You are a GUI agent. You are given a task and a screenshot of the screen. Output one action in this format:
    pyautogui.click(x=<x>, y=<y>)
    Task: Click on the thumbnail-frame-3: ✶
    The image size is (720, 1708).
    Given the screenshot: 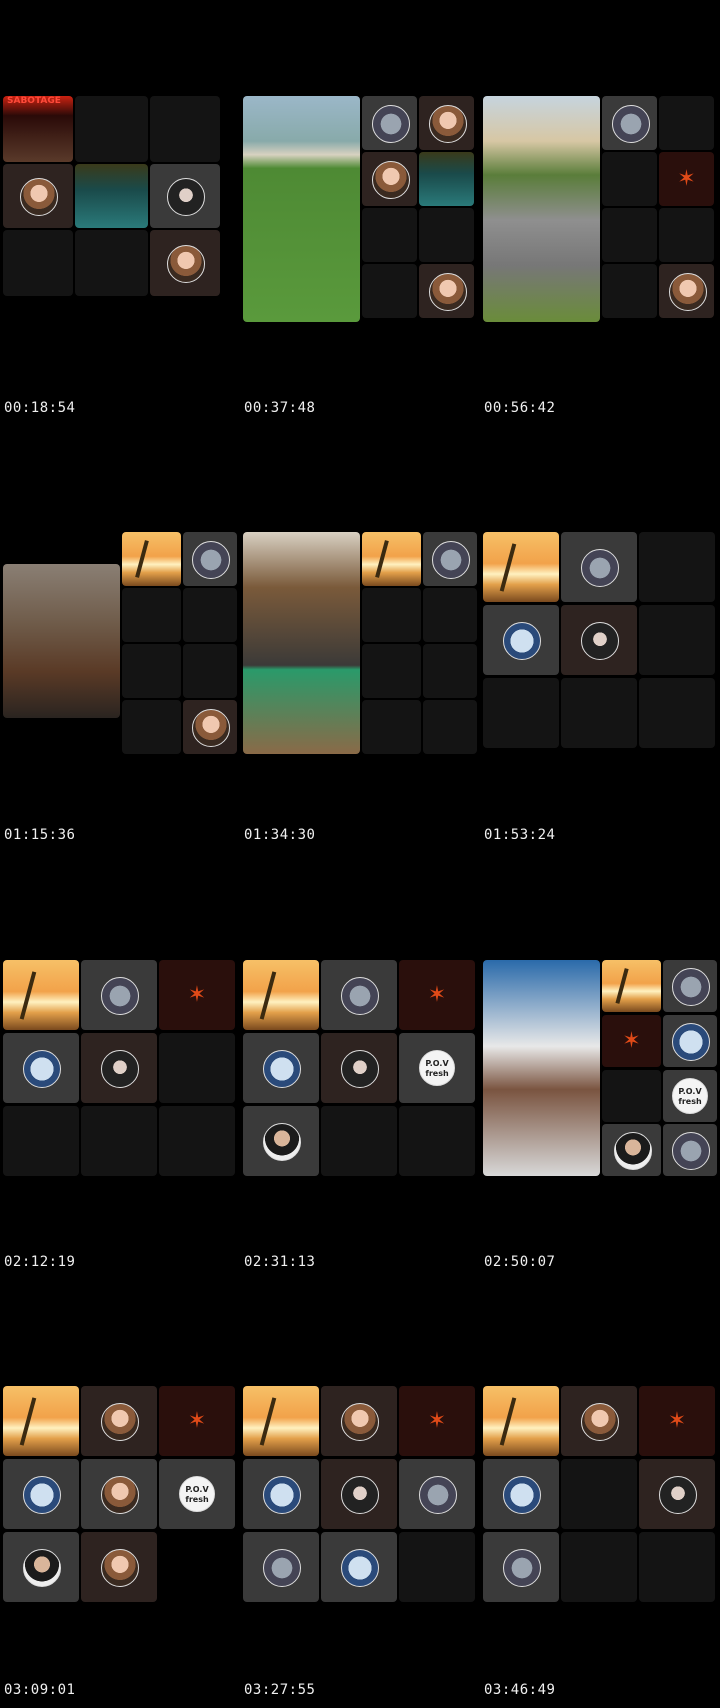 What is the action you would take?
    pyautogui.click(x=600, y=209)
    